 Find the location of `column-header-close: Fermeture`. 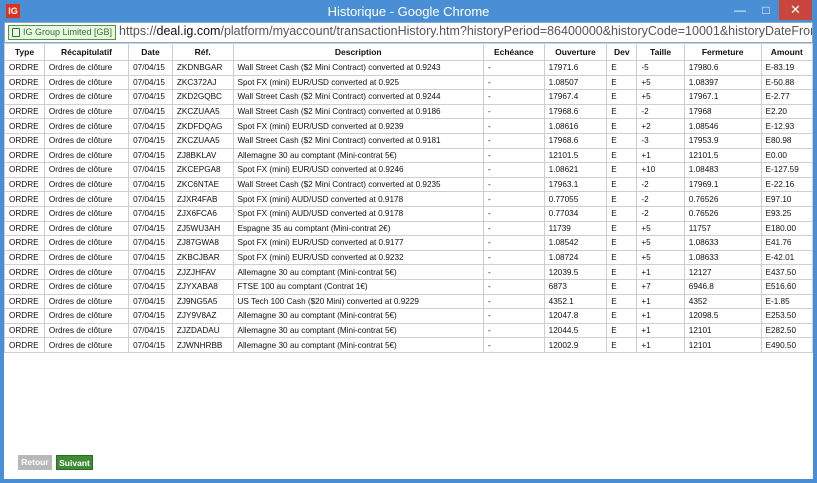

column-header-close: Fermeture is located at coordinates (722, 52).